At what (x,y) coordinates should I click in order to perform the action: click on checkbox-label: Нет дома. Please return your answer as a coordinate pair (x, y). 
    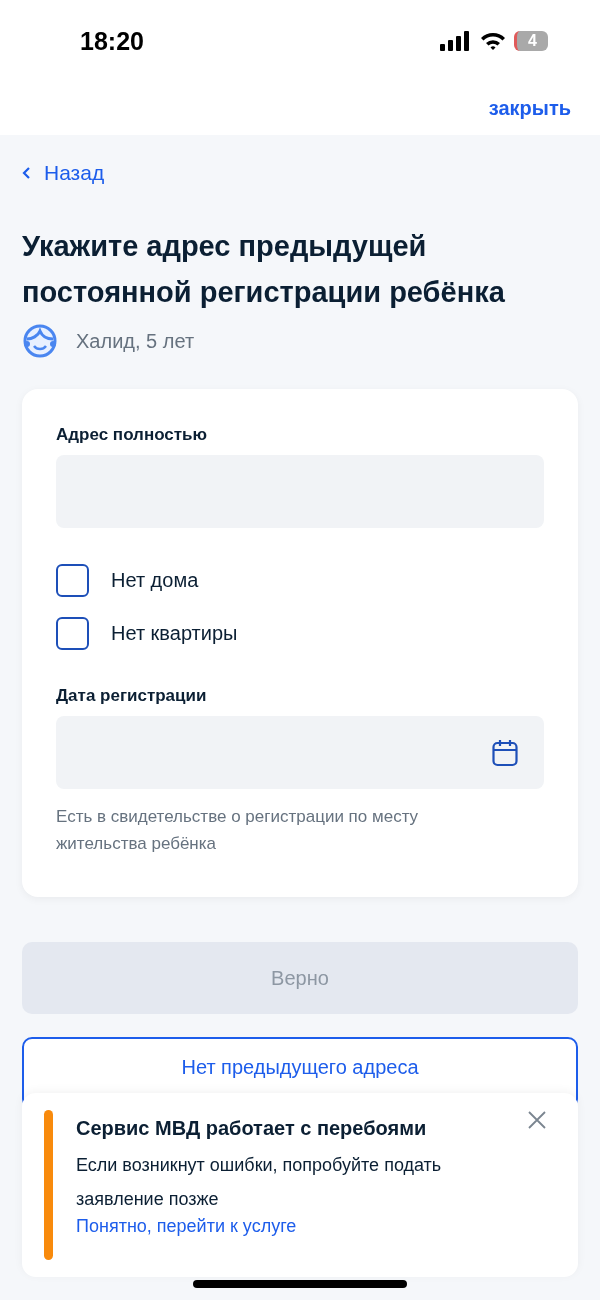
    Looking at the image, I should click on (155, 580).